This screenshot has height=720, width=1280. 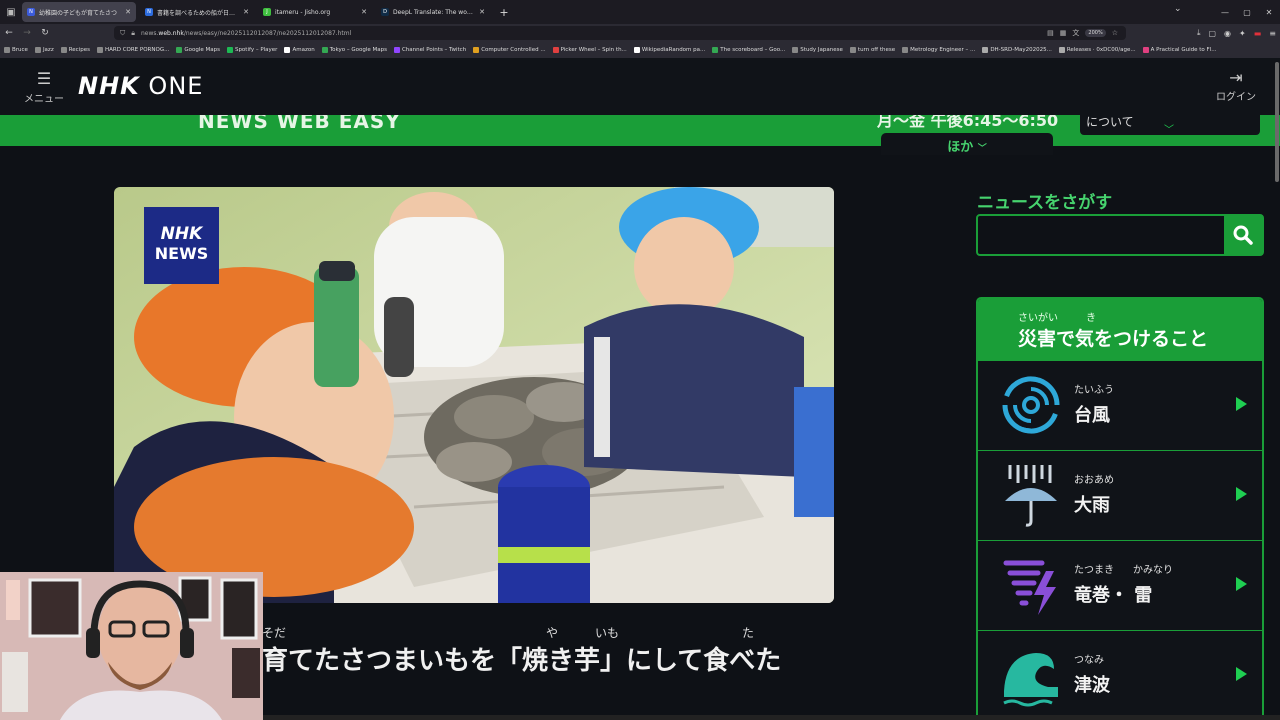 I want to click on url-bar-actions: ▤ ▦ 文 200% ☆, so click(x=1082, y=33).